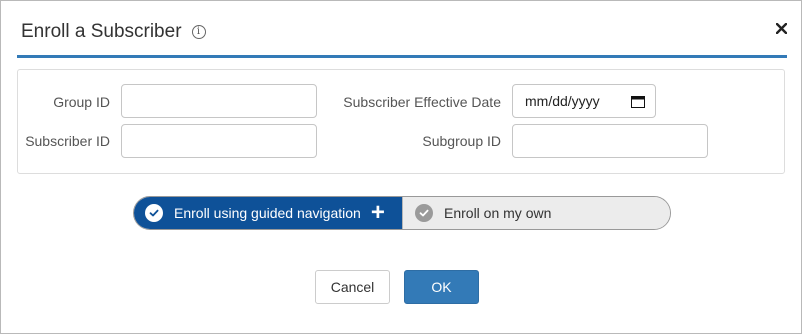 The image size is (802, 334). I want to click on guided-navigation-option: Enroll using guided navigation +, so click(268, 213).